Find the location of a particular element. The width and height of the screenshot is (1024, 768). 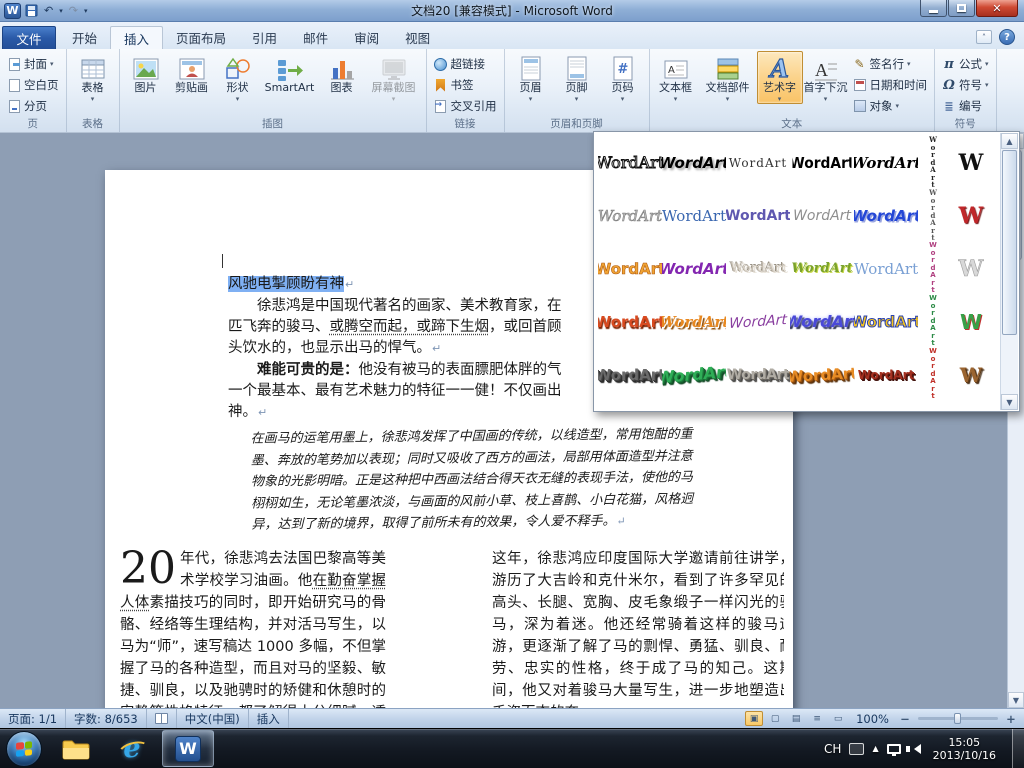

shapes-button: 形状 ▾ is located at coordinates (238, 77).